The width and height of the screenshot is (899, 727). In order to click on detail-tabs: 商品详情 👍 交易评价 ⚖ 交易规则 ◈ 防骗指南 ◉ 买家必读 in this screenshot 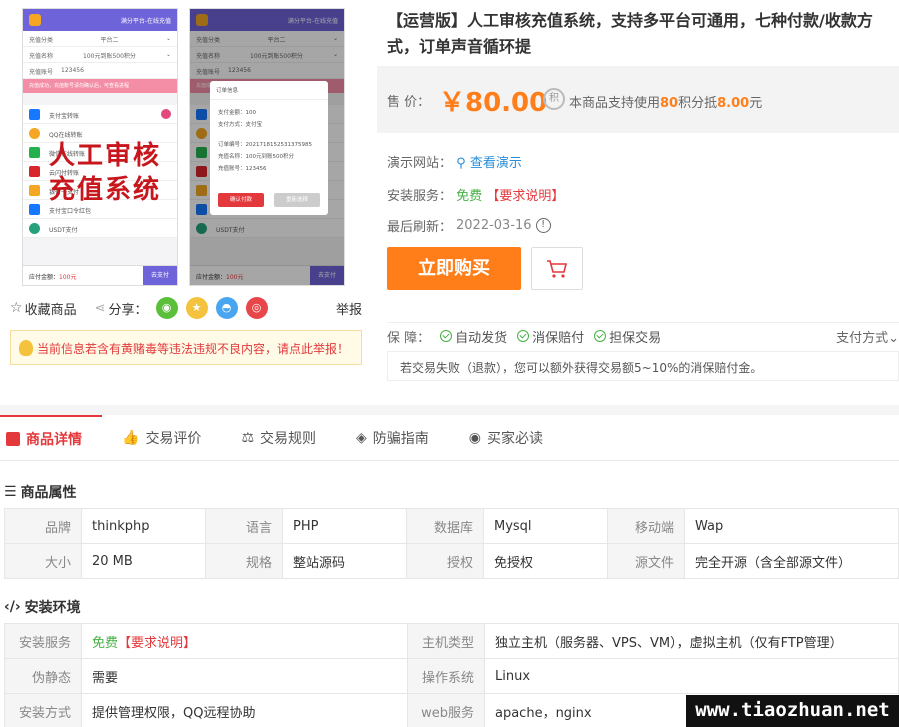, I will do `click(449, 438)`.